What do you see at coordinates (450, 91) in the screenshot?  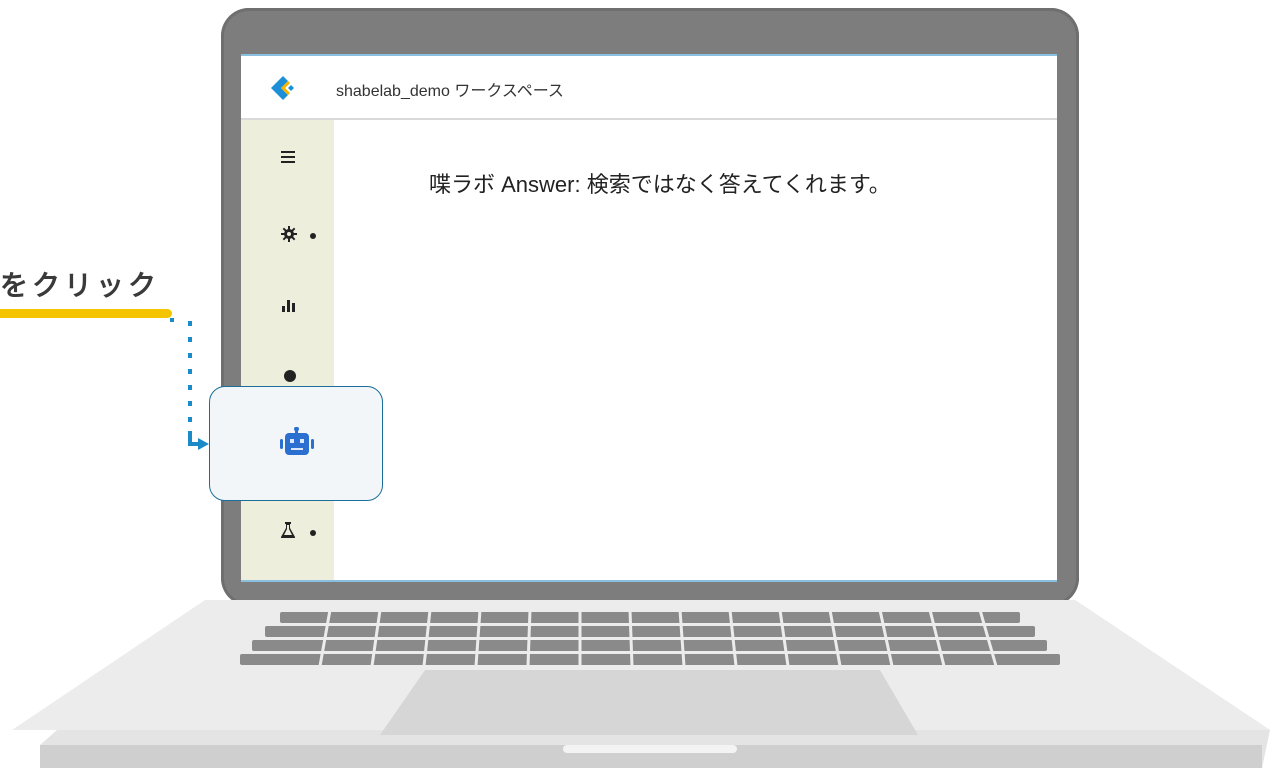 I see `workspace-title: shabelab_demo ワークスペース` at bounding box center [450, 91].